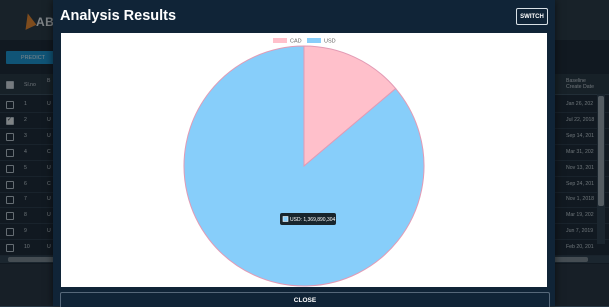  Describe the element at coordinates (305, 299) in the screenshot. I see `close-button: CLOSE` at that location.